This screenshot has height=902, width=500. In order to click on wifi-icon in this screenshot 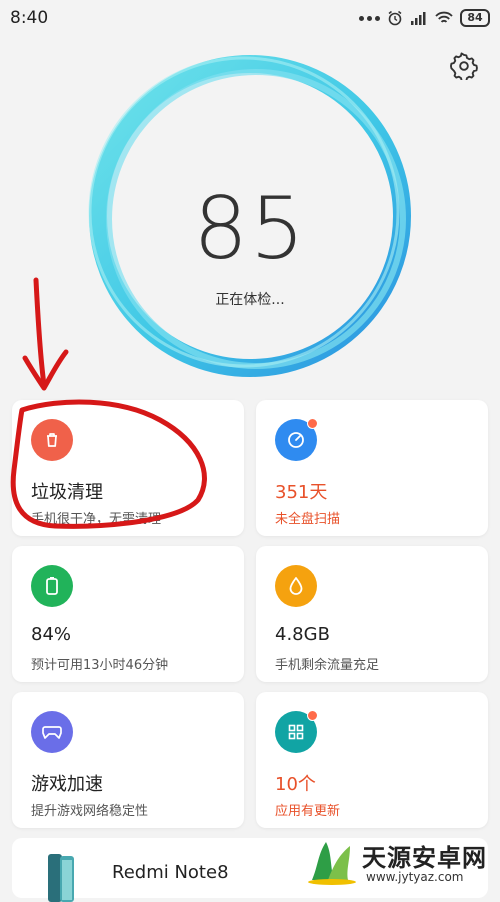, I will do `click(444, 17)`.